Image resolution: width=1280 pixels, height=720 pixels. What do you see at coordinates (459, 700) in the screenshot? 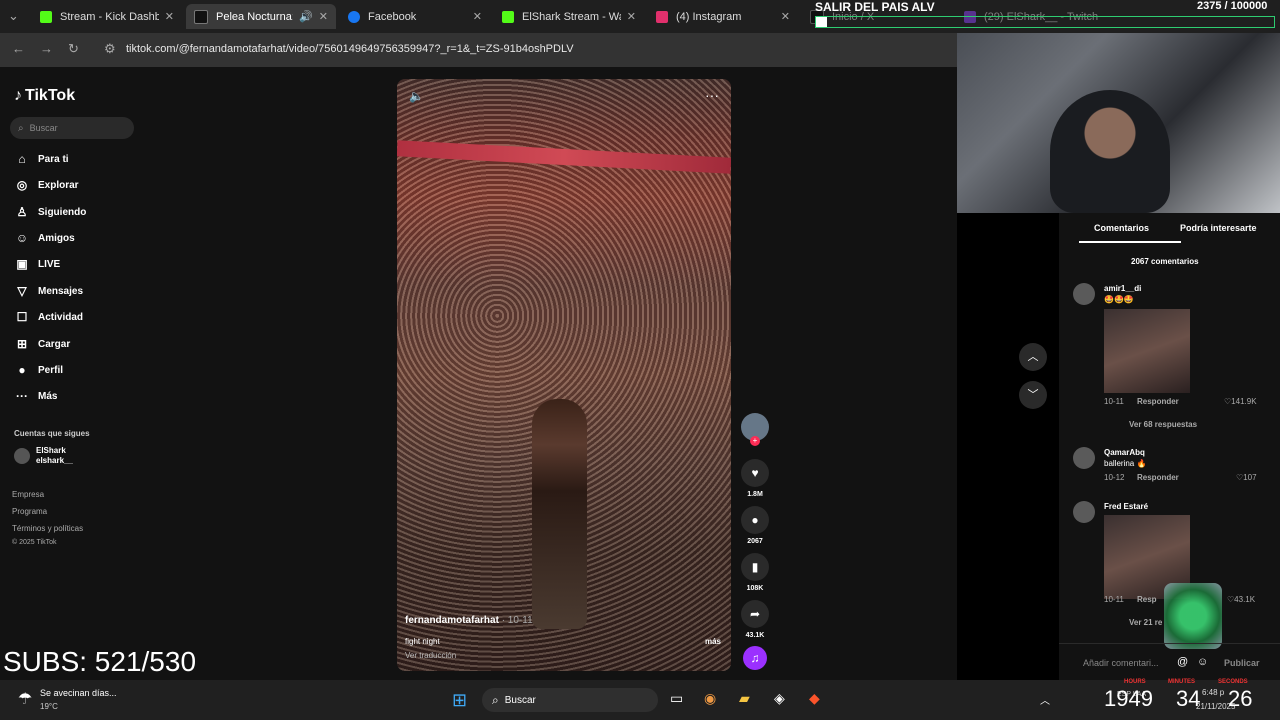
I see `windows-start-icon: ⊞` at bounding box center [459, 700].